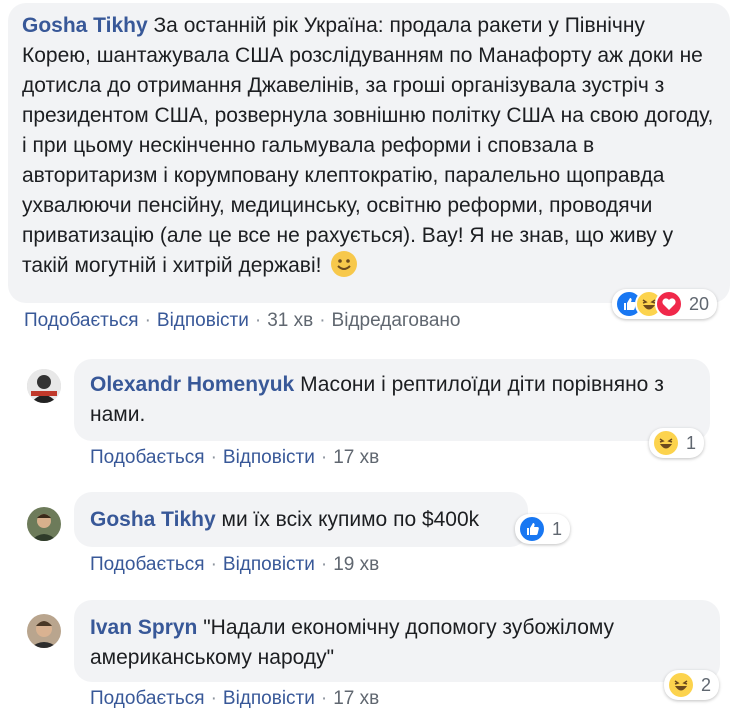 The height and width of the screenshot is (725, 755). I want to click on love-icon, so click(669, 304).